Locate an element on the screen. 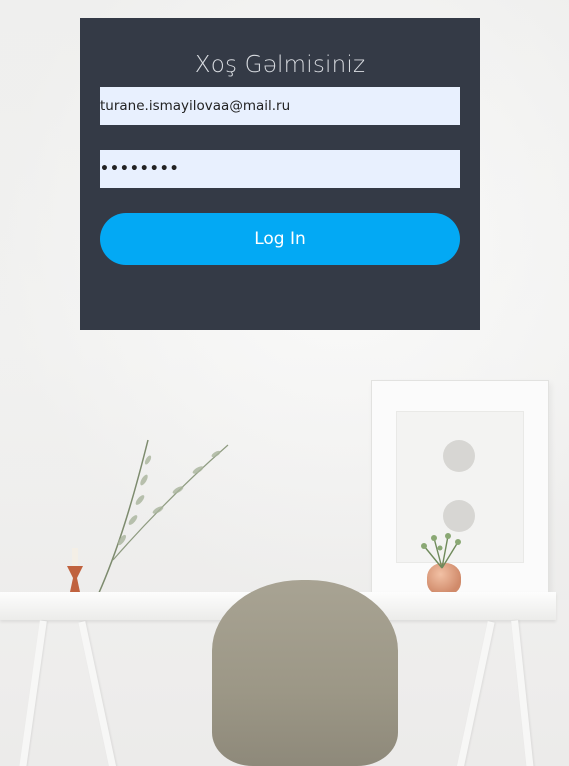 The width and height of the screenshot is (569, 766). frame-circle-top is located at coordinates (459, 456).